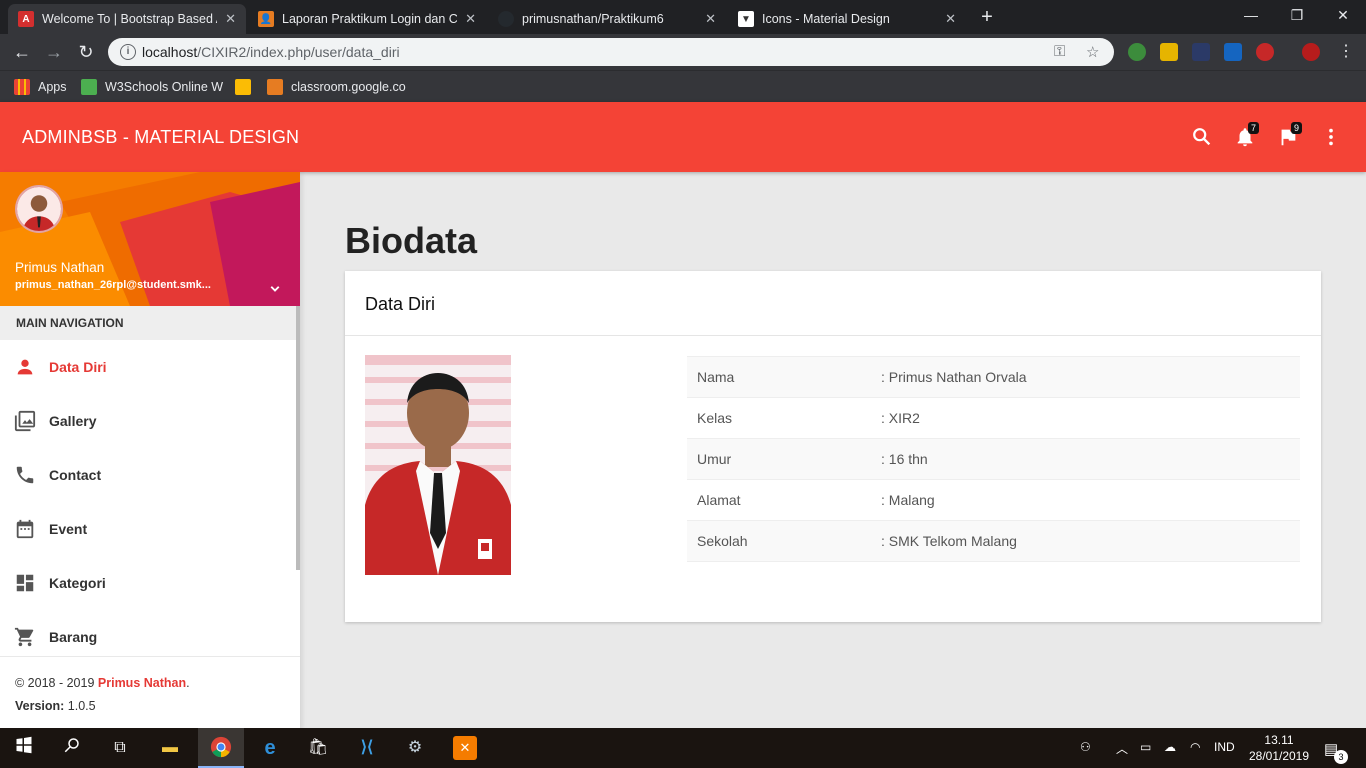 The width and height of the screenshot is (1366, 768). Describe the element at coordinates (993, 418) in the screenshot. I see `table-row: Kelas: XIR2` at that location.